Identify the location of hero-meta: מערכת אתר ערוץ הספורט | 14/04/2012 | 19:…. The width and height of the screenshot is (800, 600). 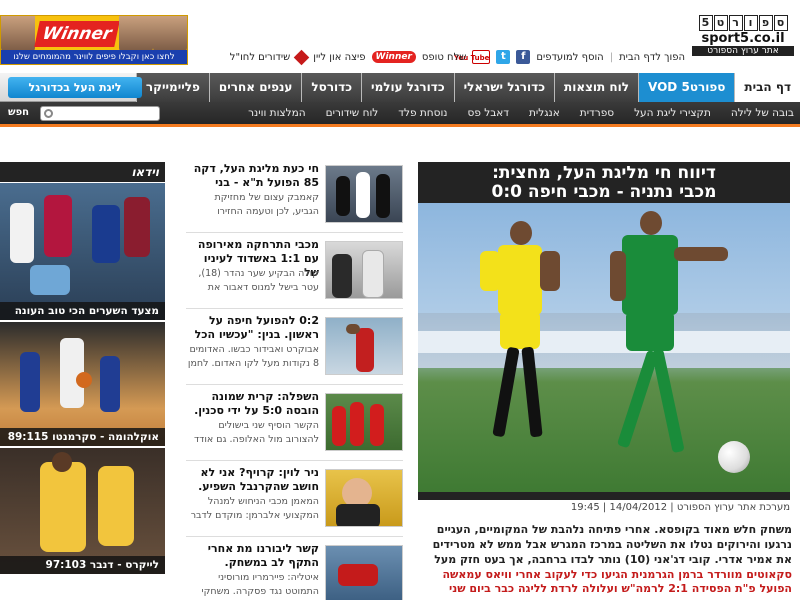
(680, 507).